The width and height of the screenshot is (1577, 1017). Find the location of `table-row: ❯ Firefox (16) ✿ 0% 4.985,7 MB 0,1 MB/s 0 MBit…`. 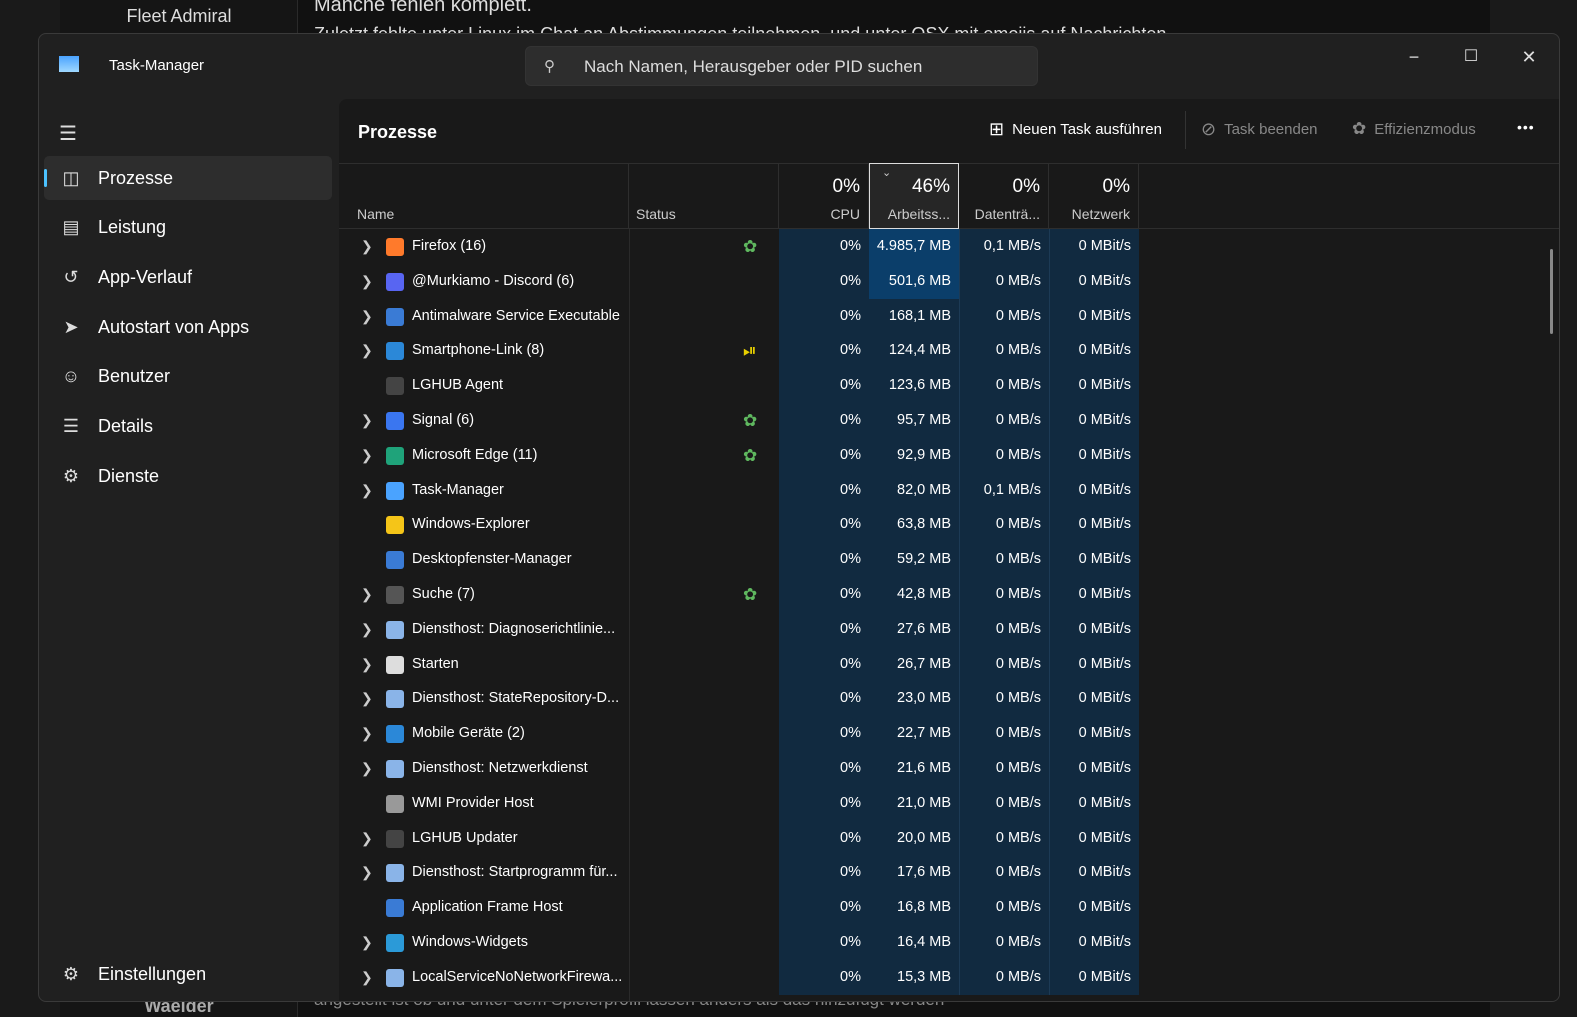

table-row: ❯ Firefox (16) ✿ 0% 4.985,7 MB 0,1 MB/s 0 MBit… is located at coordinates (949, 246).